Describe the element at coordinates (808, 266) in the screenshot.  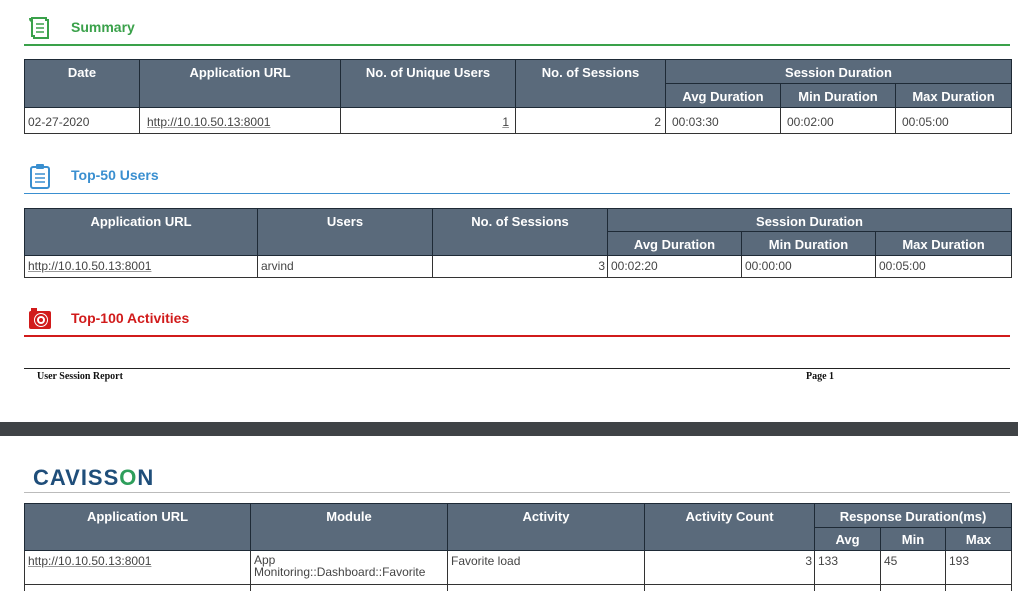
I see `users-cell-min: 00:00:00` at that location.